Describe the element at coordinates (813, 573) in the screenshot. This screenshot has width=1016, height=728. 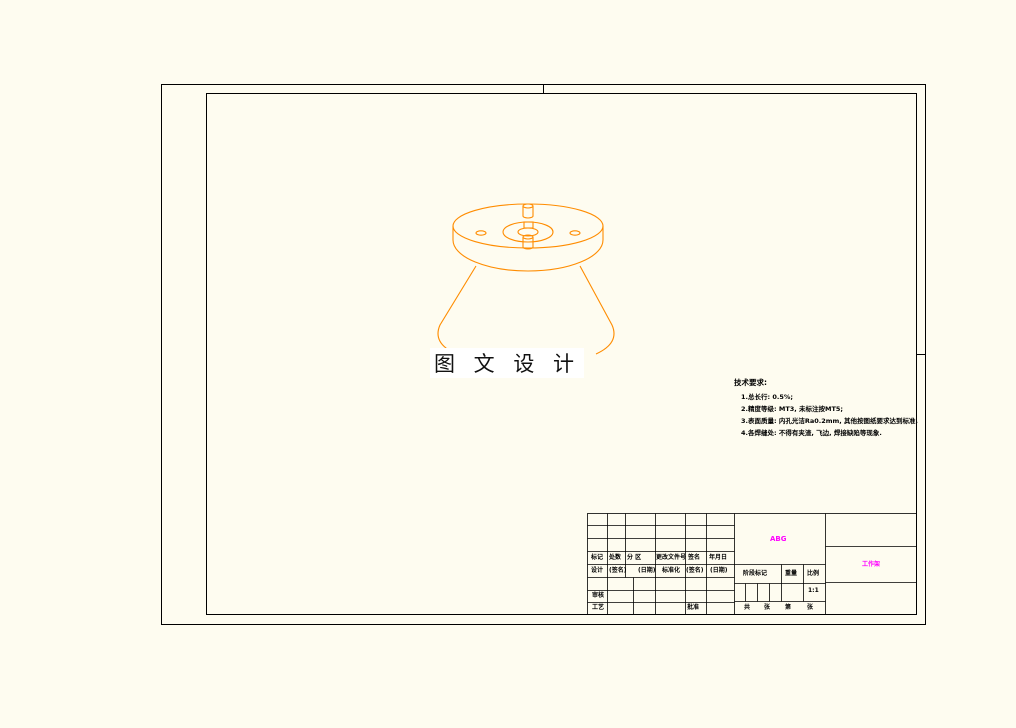
I see `scale-label: 比例` at that location.